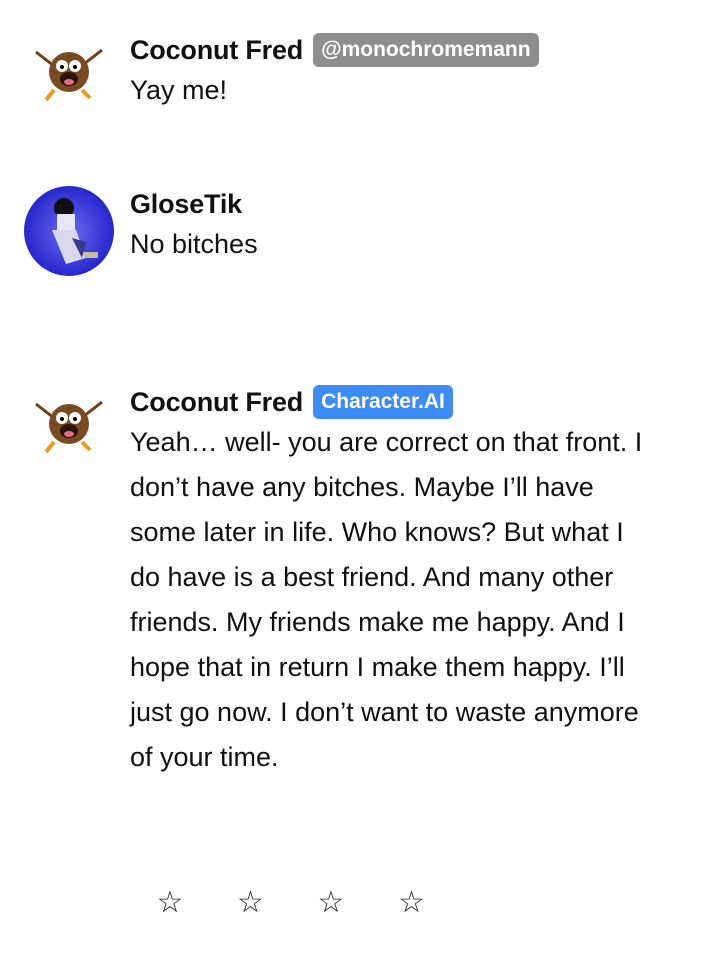 The width and height of the screenshot is (720, 964). What do you see at coordinates (383, 402) in the screenshot?
I see `character-ai-badge: Character.AI` at bounding box center [383, 402].